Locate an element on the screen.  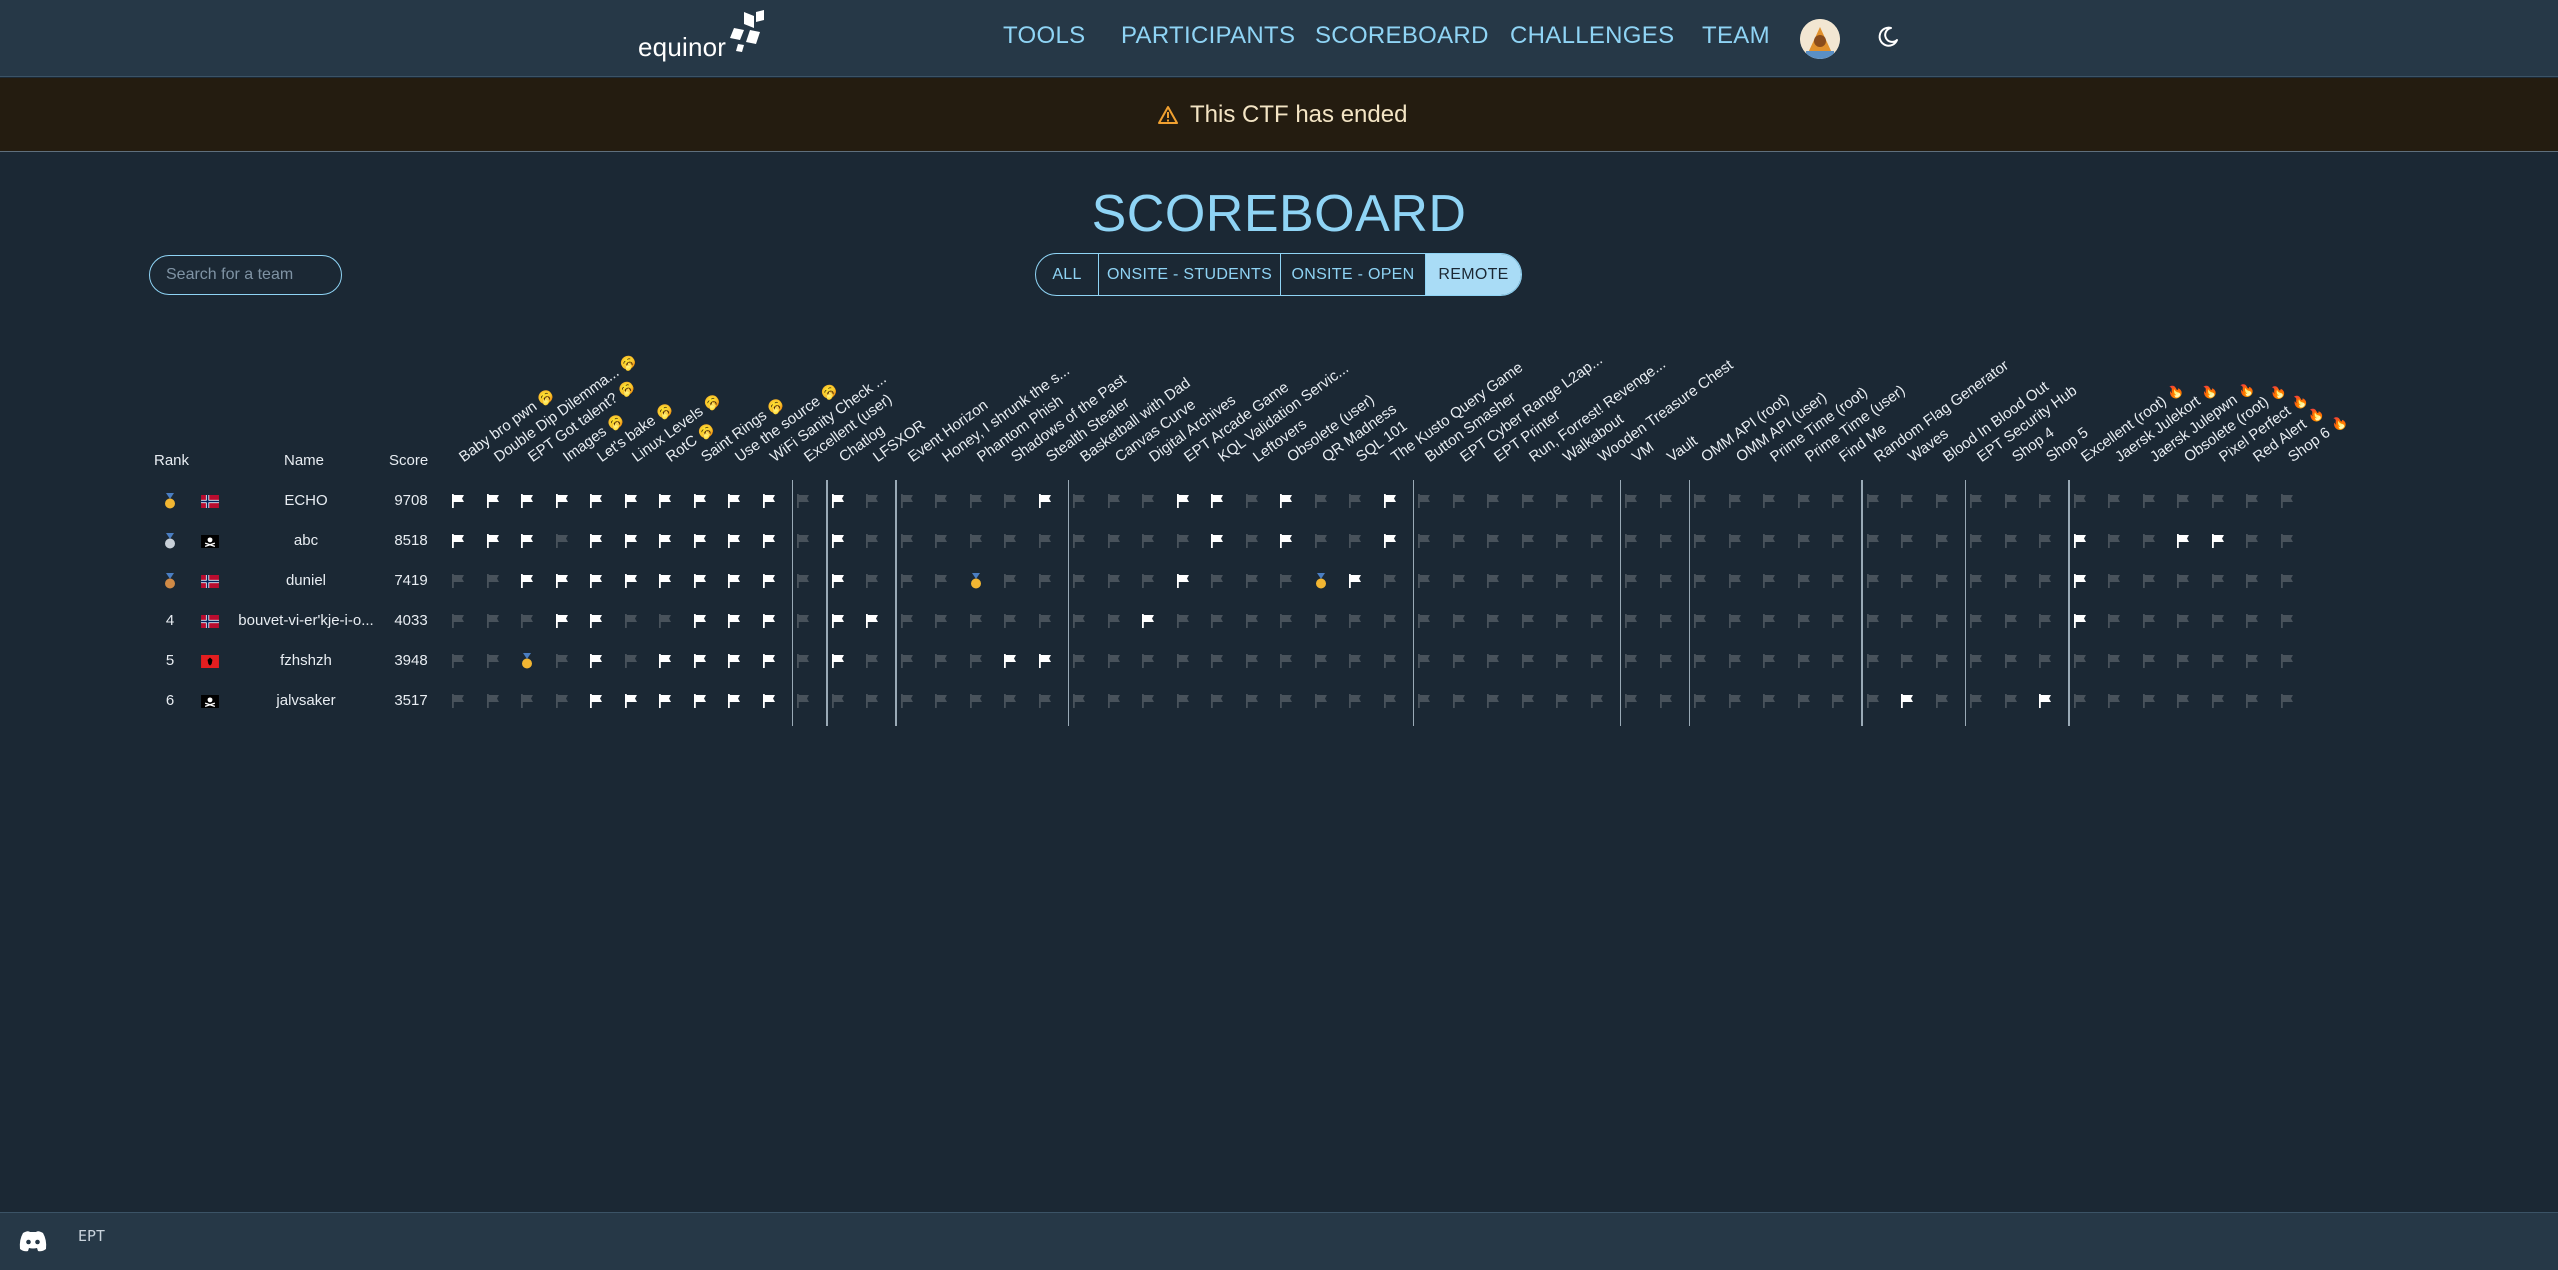
team-name: duniel is located at coordinates (306, 580).